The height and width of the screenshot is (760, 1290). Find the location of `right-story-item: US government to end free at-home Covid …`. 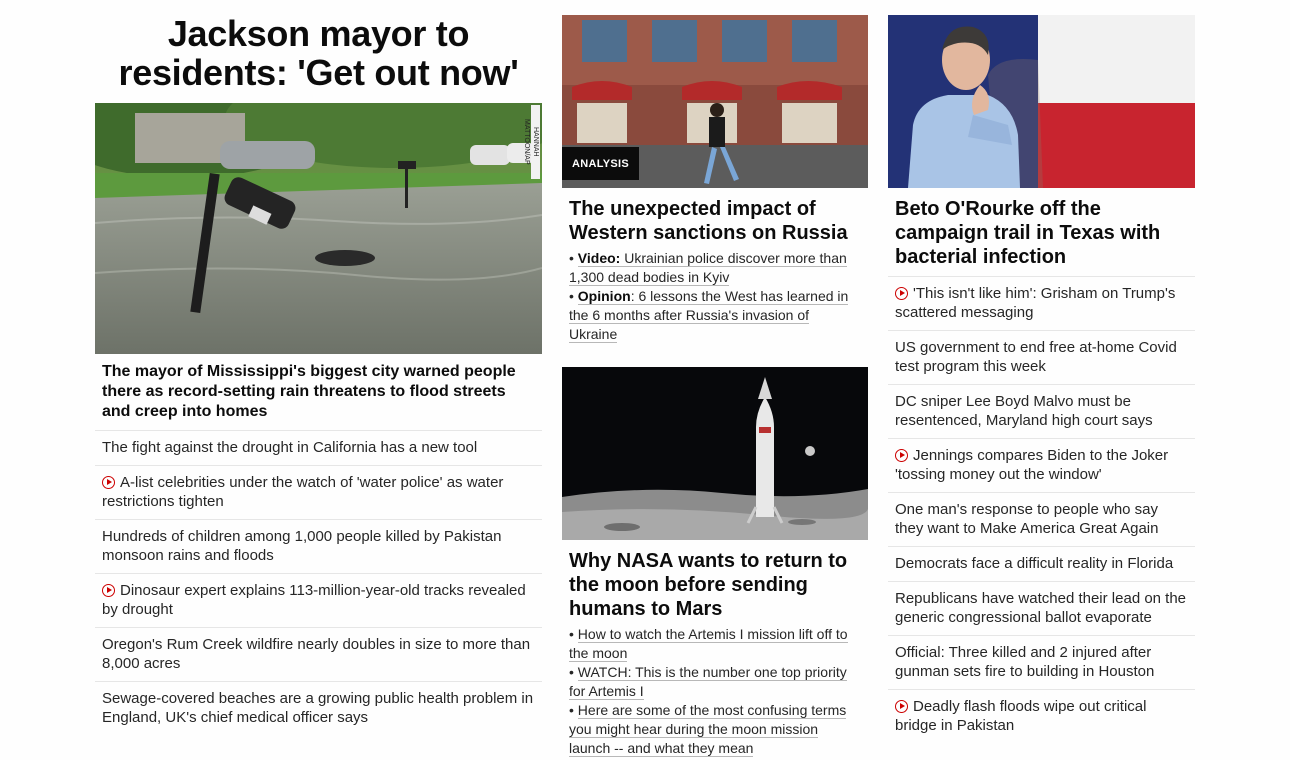

right-story-item: US government to end free at-home Covid … is located at coordinates (1041, 358).